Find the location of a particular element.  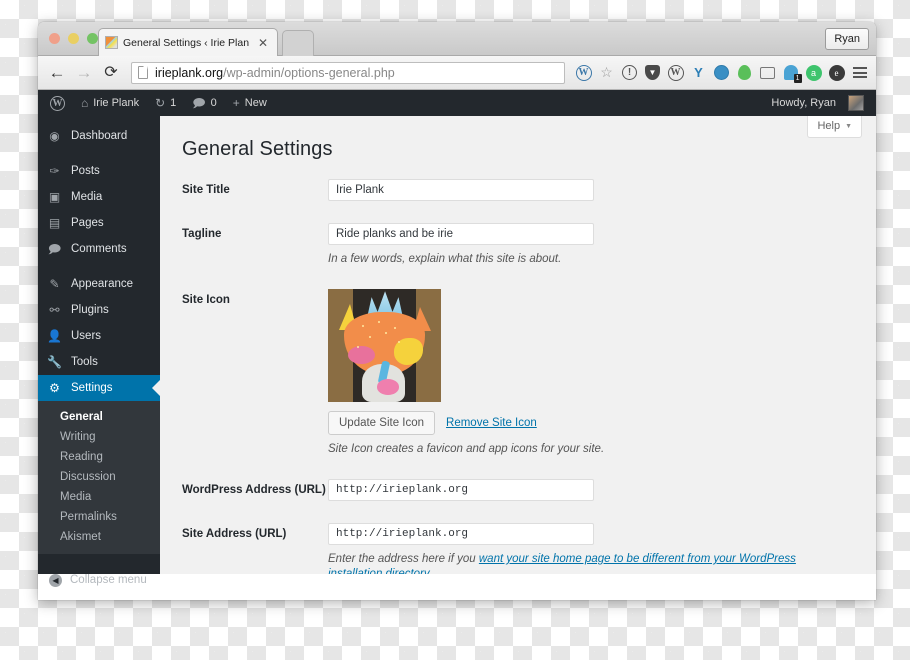

browser-tab: General Settings ‹ Irie Plan ✕ is located at coordinates (188, 42).